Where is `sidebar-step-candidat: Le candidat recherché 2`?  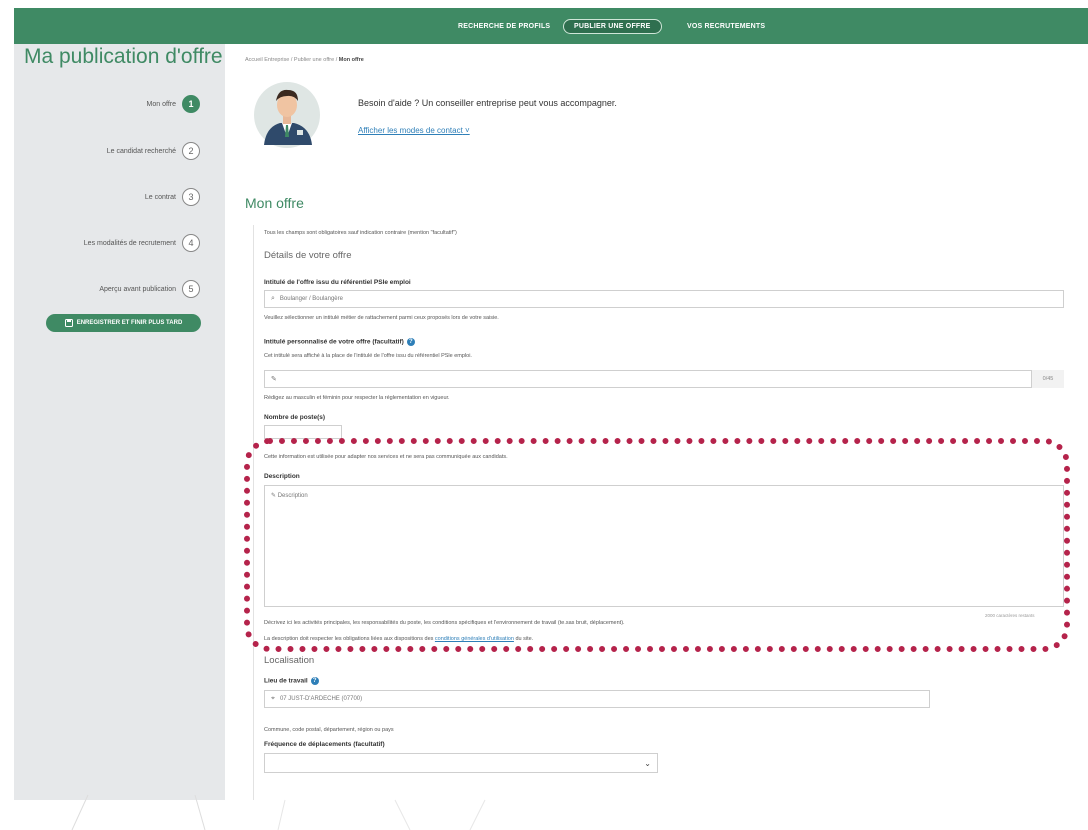 sidebar-step-candidat: Le candidat recherché 2 is located at coordinates (153, 151).